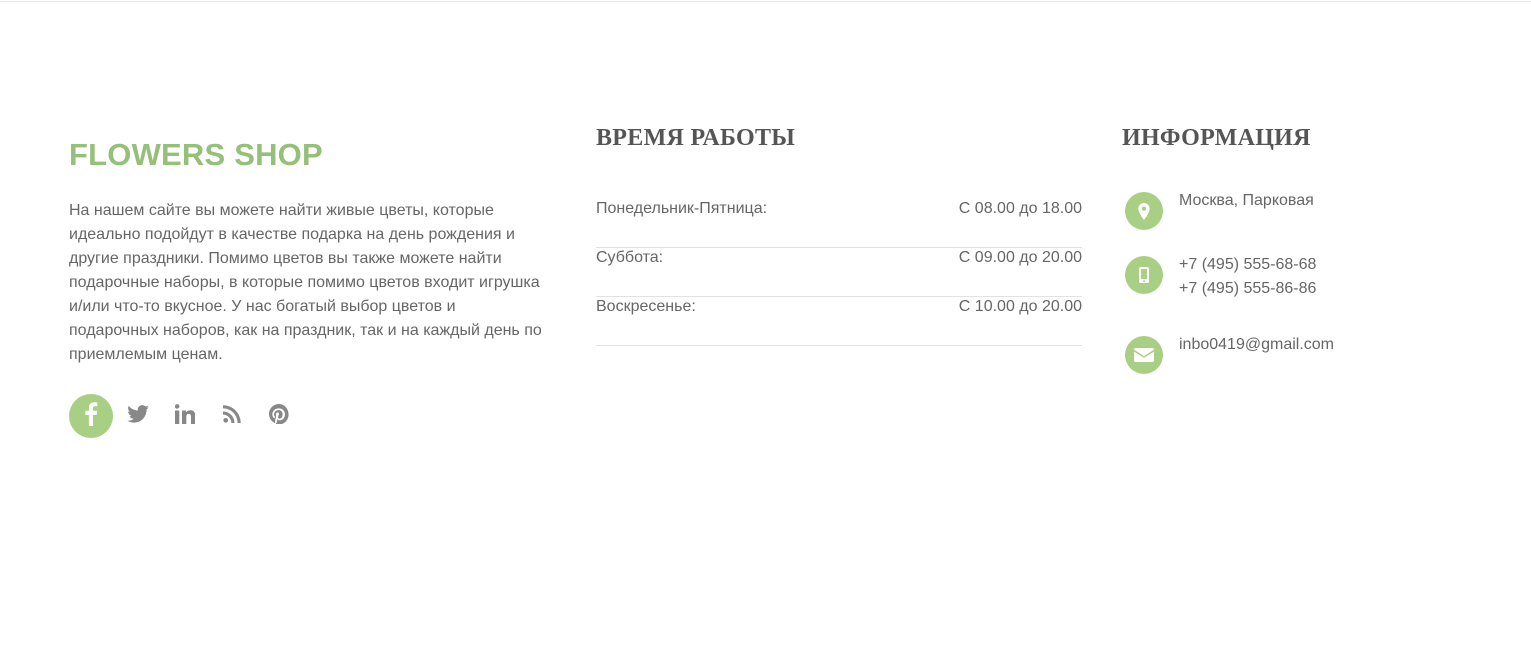 This screenshot has height=648, width=1531. I want to click on social-links, so click(186, 416).